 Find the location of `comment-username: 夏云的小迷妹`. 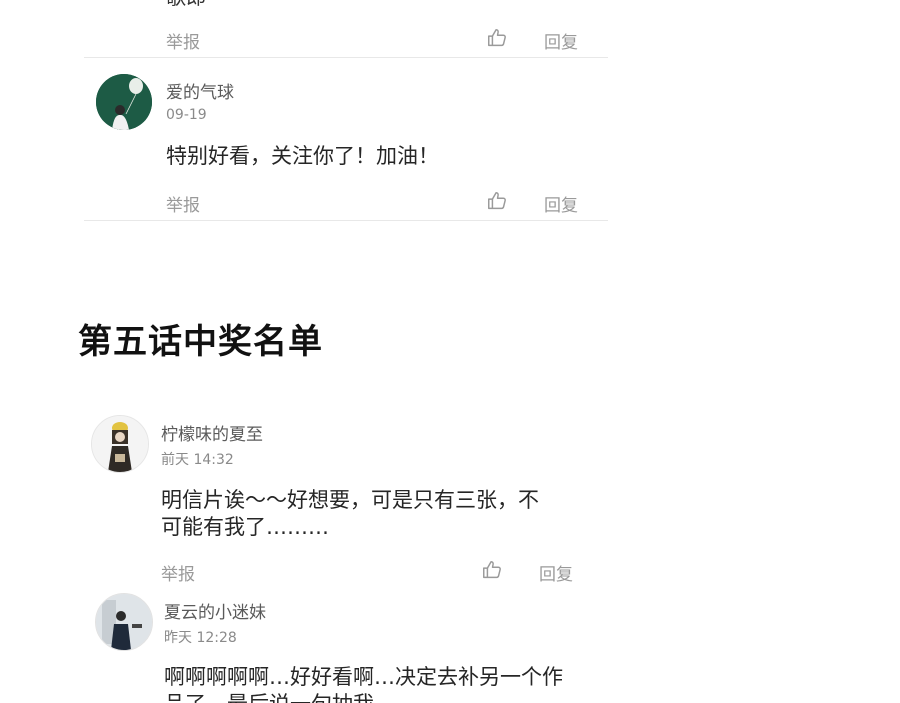

comment-username: 夏云的小迷妹 is located at coordinates (215, 610).